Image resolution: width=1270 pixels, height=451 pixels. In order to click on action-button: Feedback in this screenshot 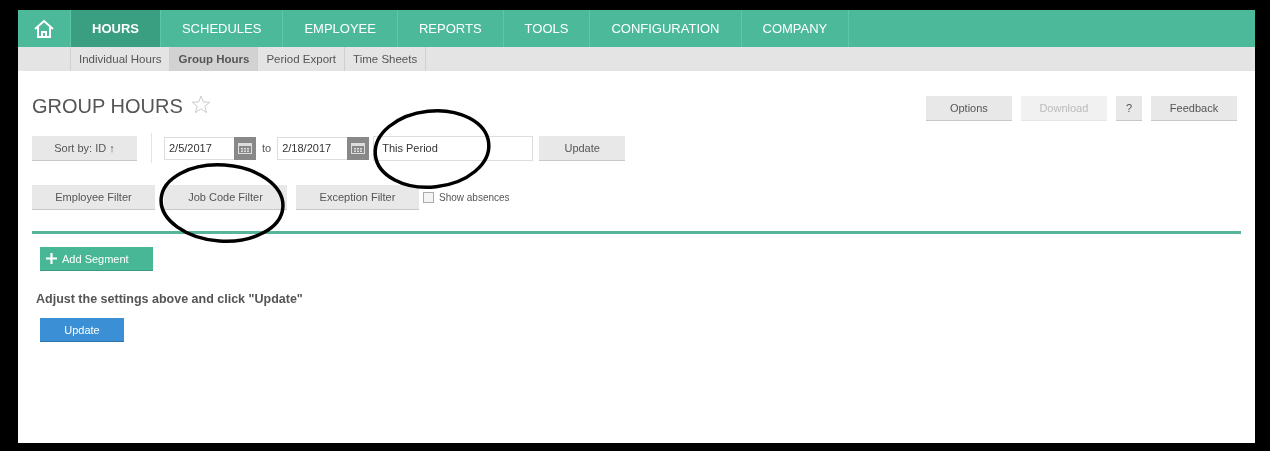, I will do `click(1194, 108)`.